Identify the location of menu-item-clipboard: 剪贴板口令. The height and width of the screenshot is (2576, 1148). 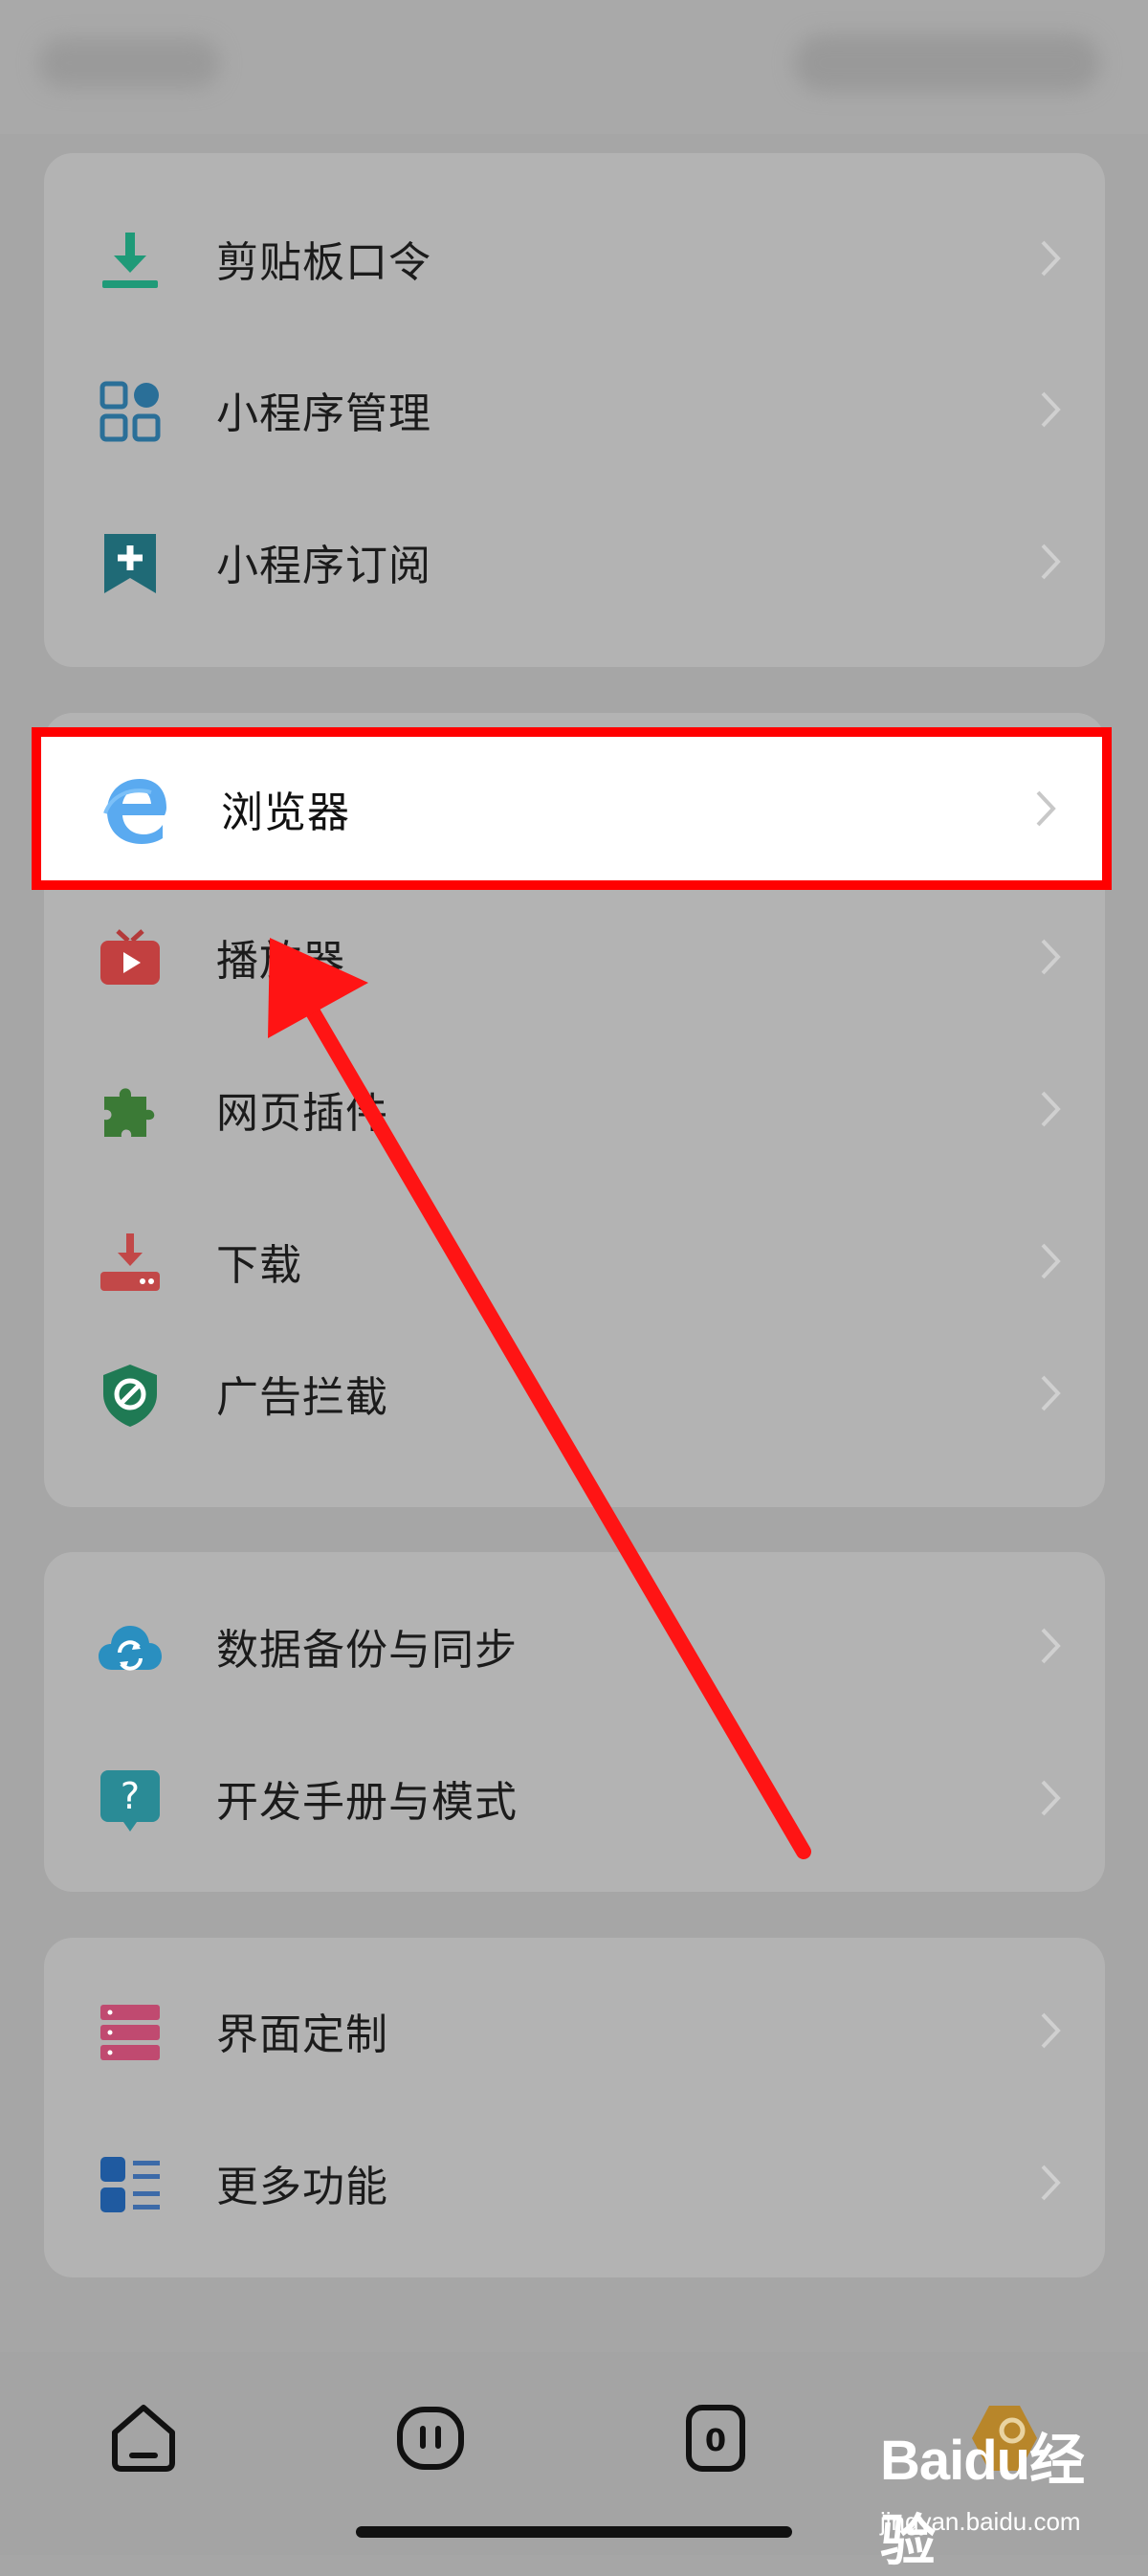
(574, 258).